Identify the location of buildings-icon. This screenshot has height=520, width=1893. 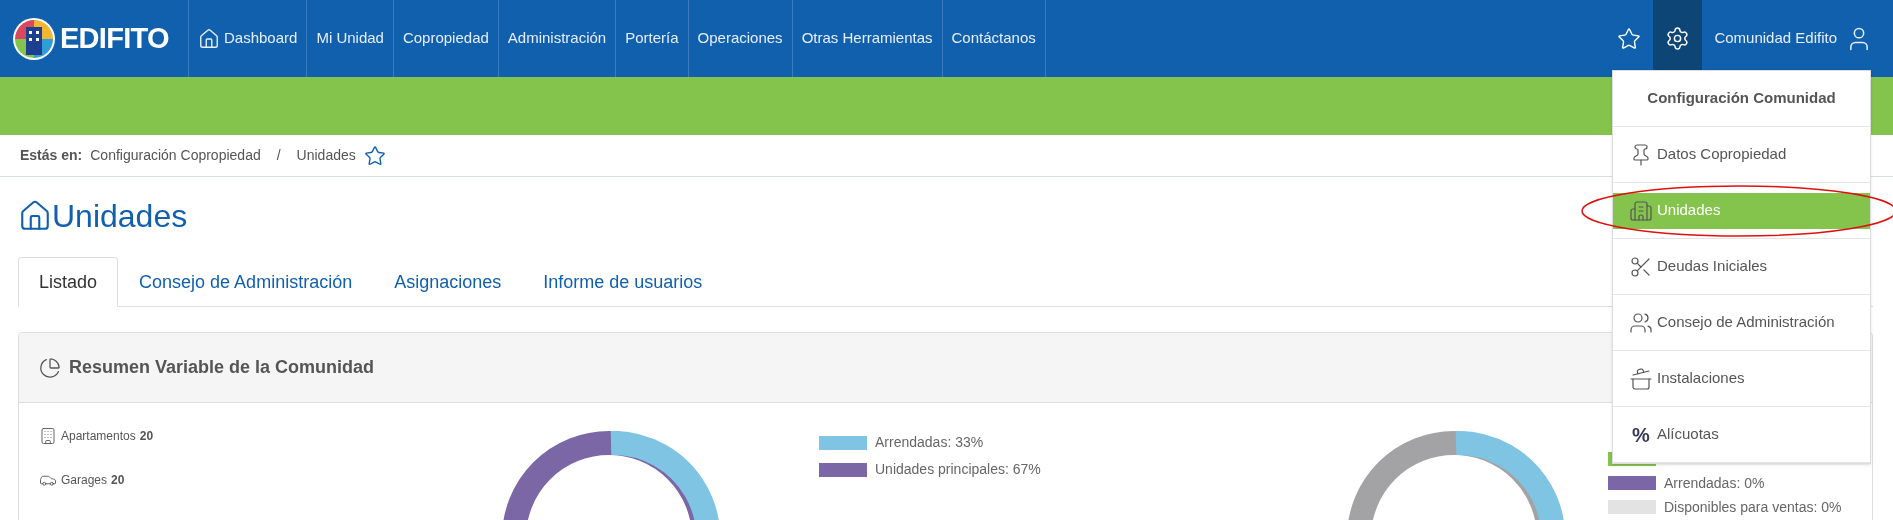
(1641, 210).